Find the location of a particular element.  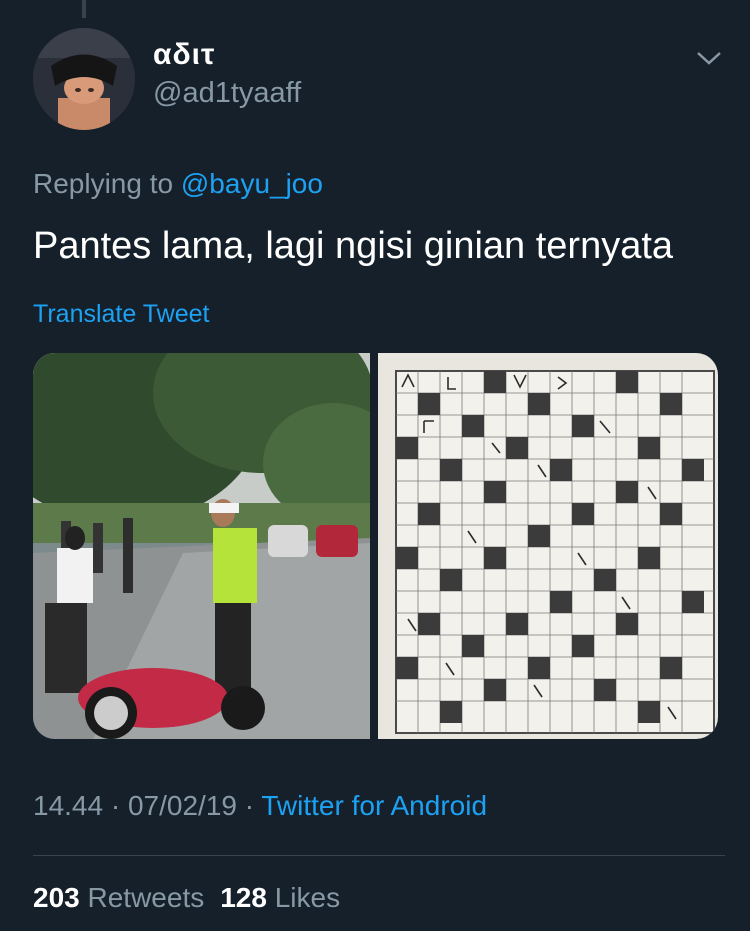

replying-to: Replying to @bayu_joo is located at coordinates (178, 184).